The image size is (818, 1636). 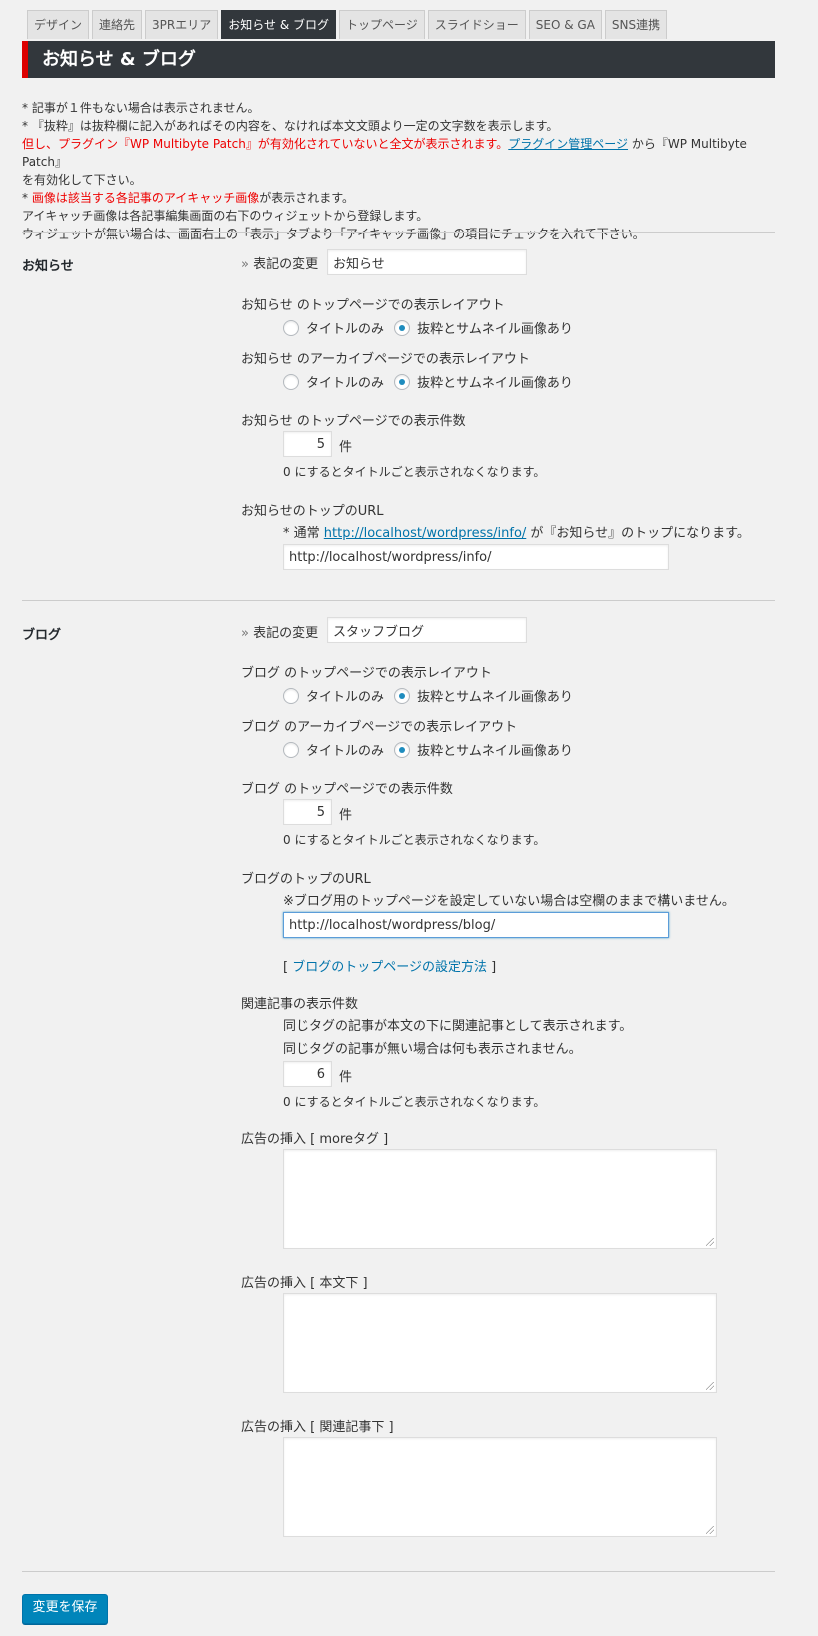 I want to click on ad-related-textarea, so click(x=500, y=1487).